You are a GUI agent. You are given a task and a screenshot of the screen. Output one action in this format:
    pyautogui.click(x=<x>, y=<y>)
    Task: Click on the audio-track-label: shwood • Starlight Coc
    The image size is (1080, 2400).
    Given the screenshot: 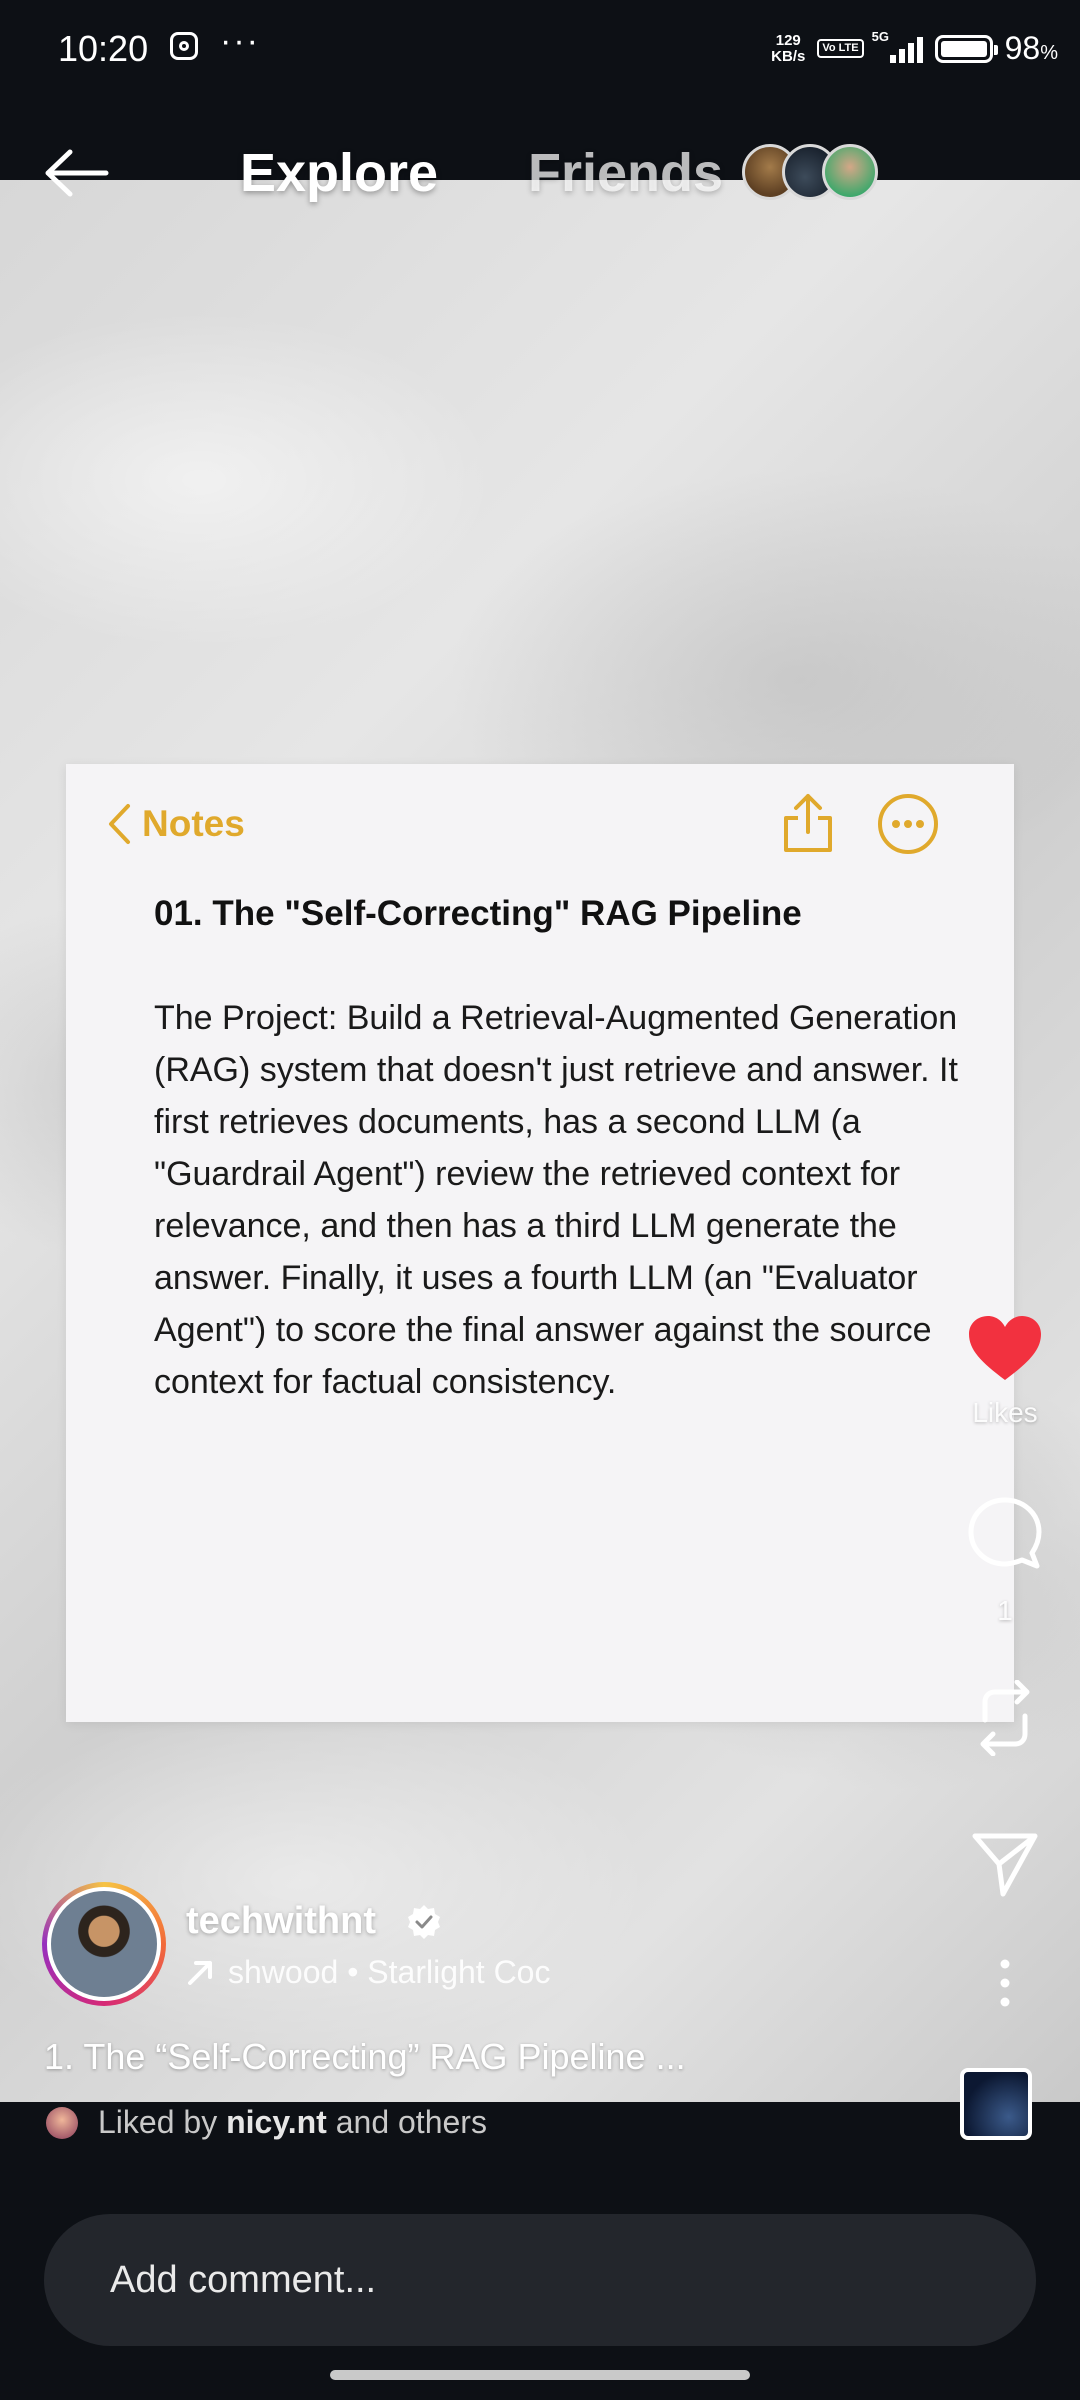 What is the action you would take?
    pyautogui.click(x=389, y=1972)
    